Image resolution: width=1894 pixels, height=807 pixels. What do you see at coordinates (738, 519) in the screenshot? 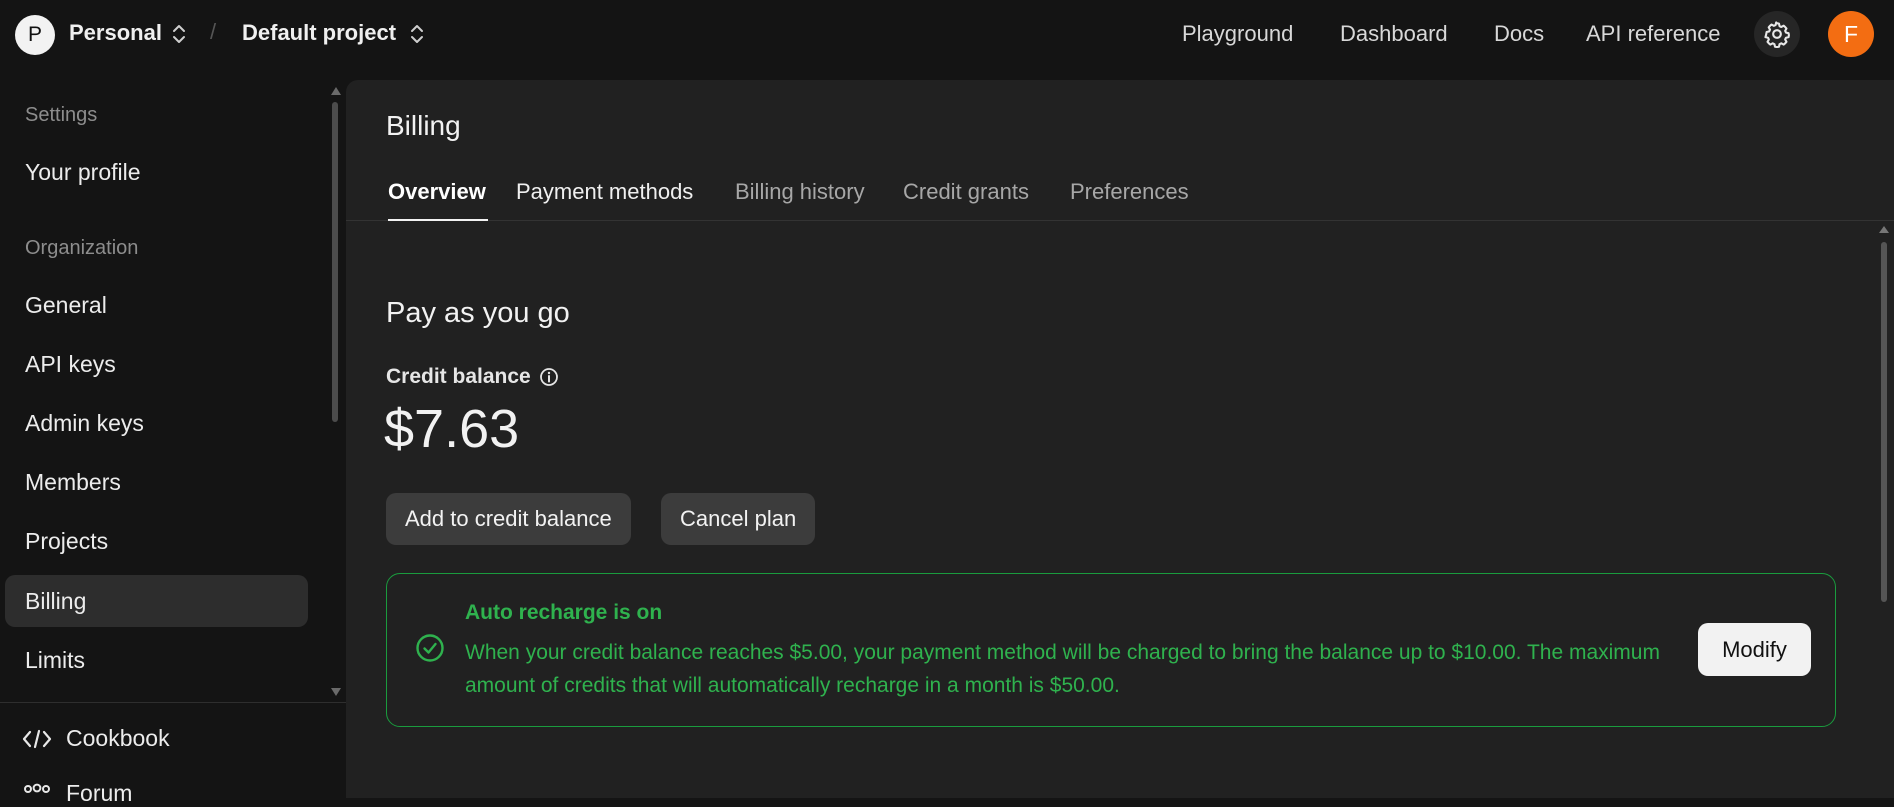
I see `cancel-plan-button: Cancel plan` at bounding box center [738, 519].